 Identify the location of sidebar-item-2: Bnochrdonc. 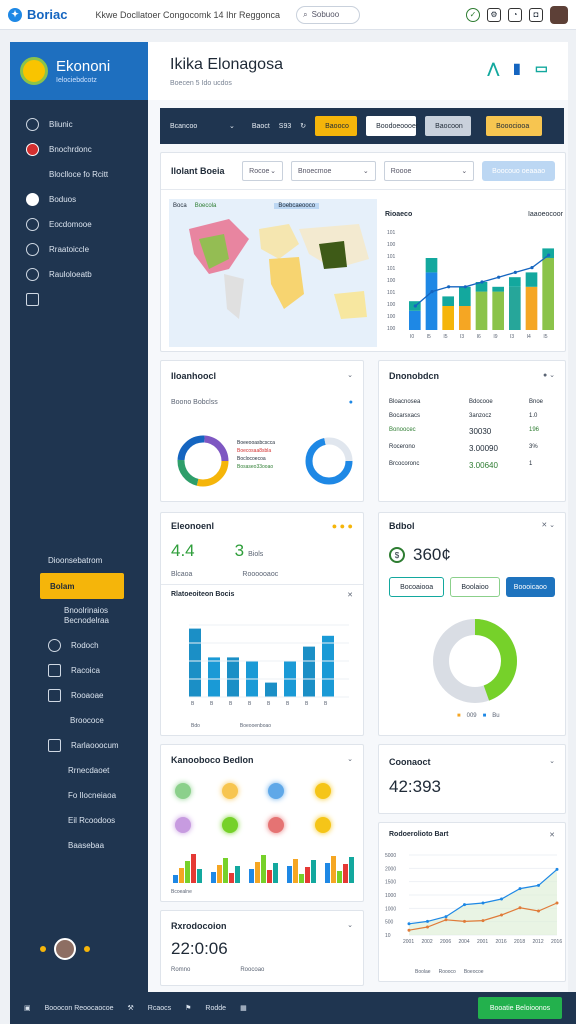
(79, 149).